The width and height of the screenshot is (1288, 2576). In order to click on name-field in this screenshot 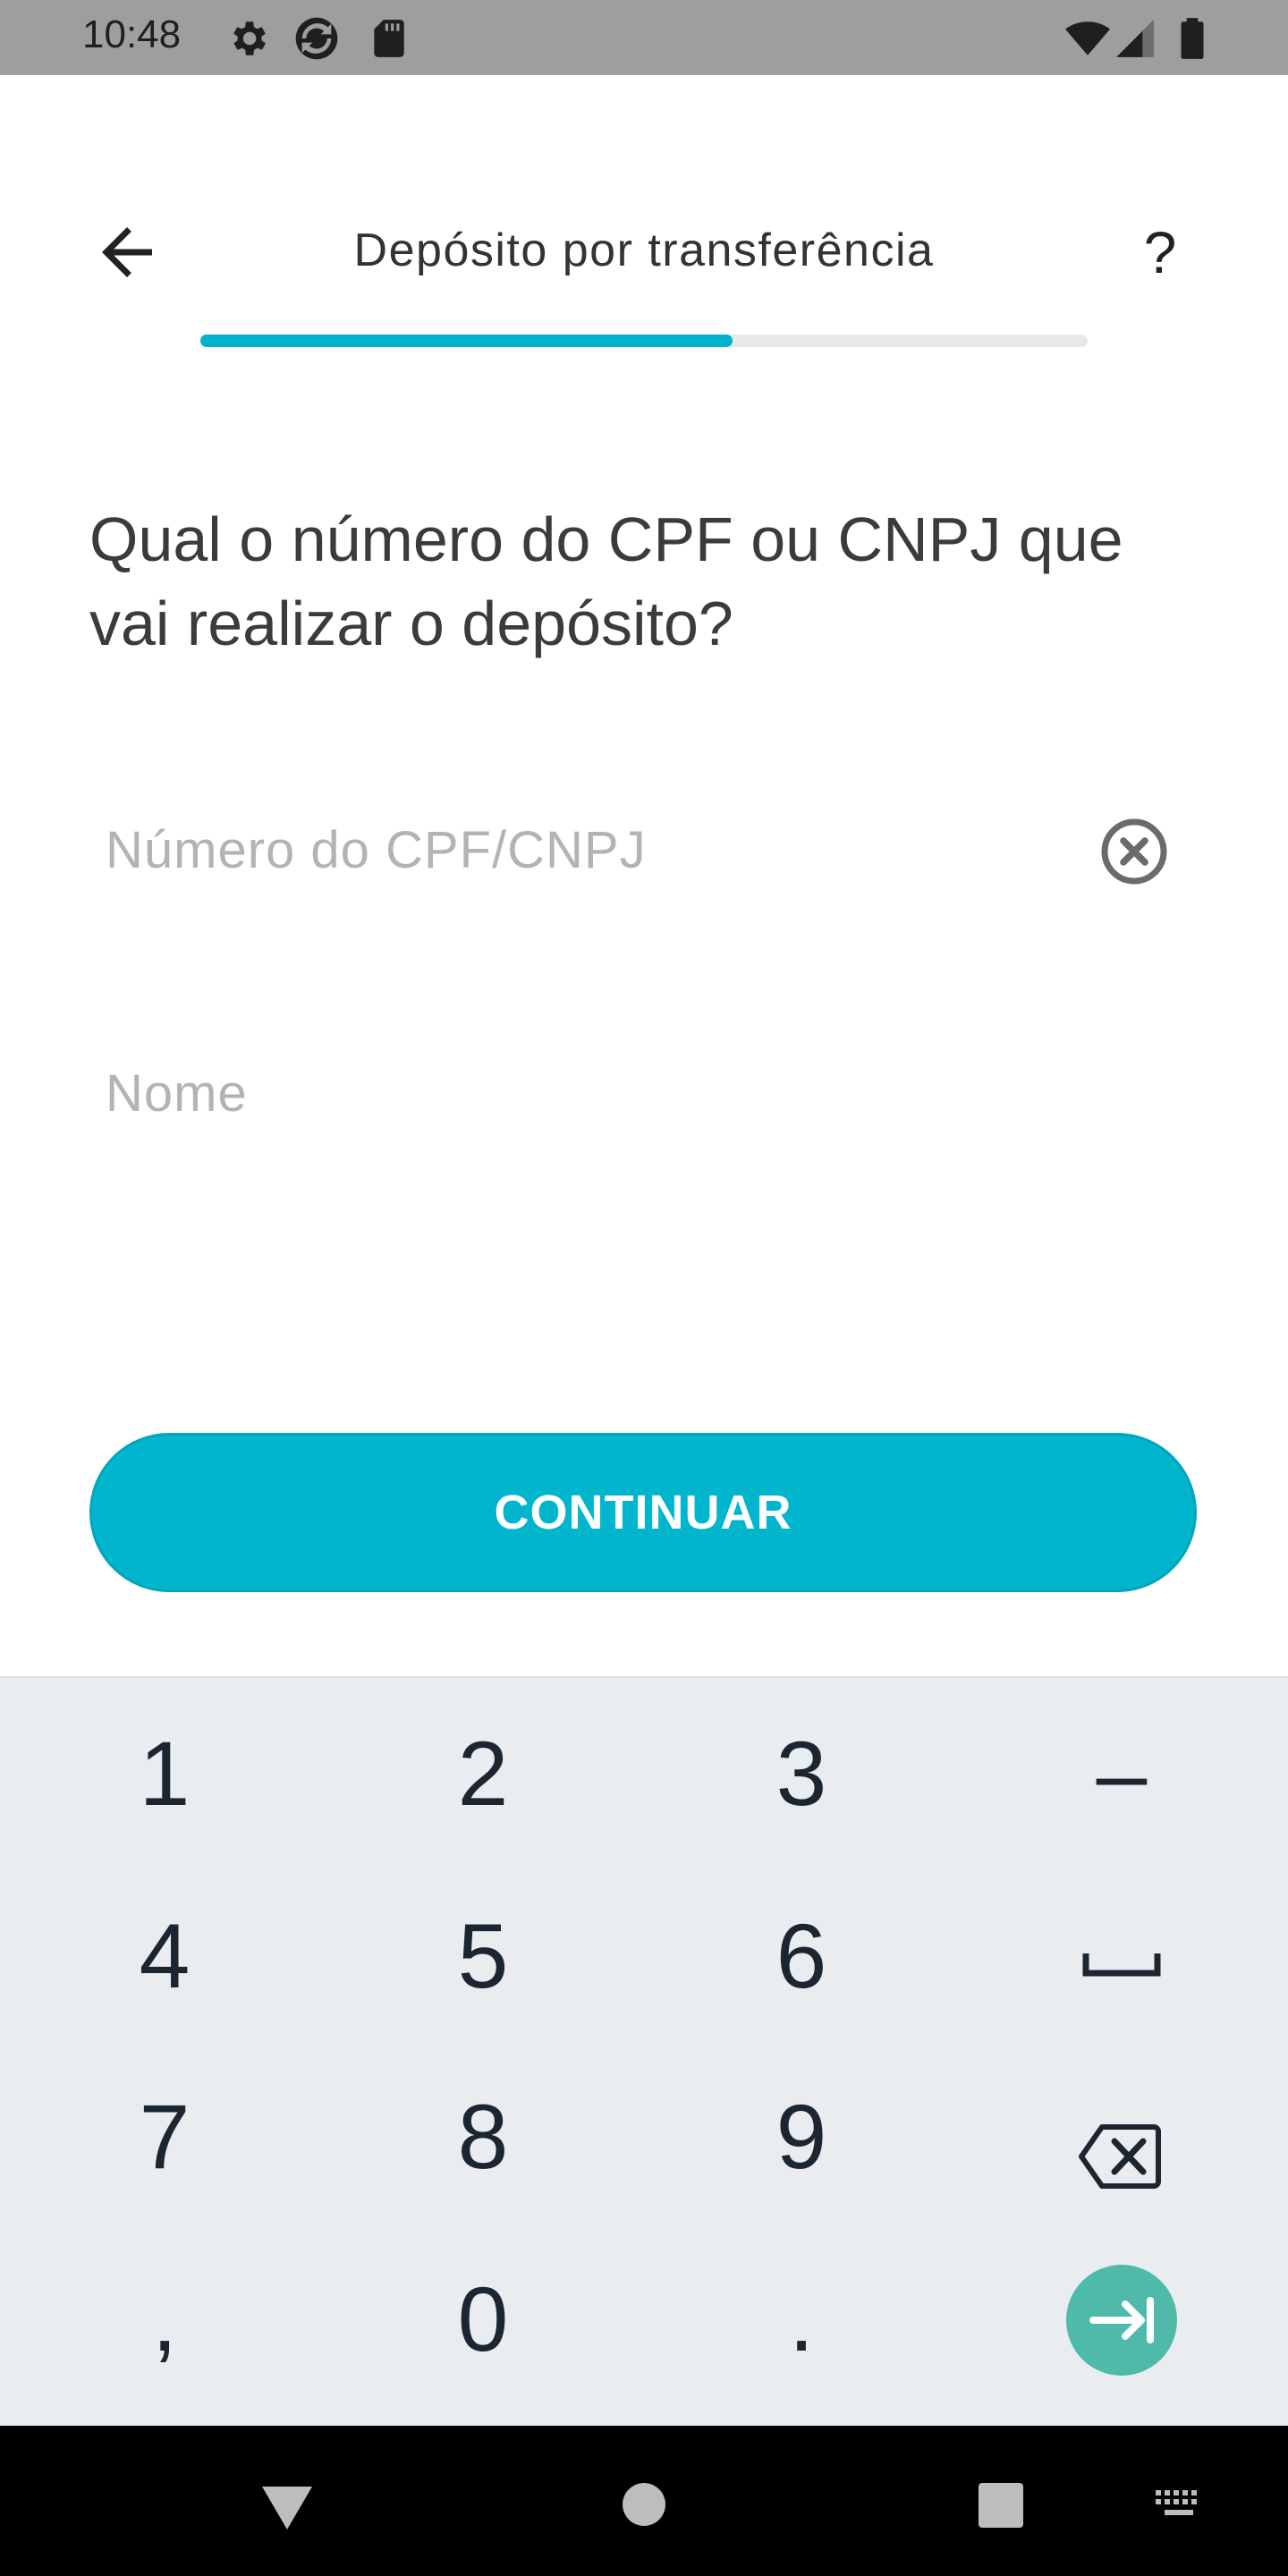, I will do `click(644, 1093)`.